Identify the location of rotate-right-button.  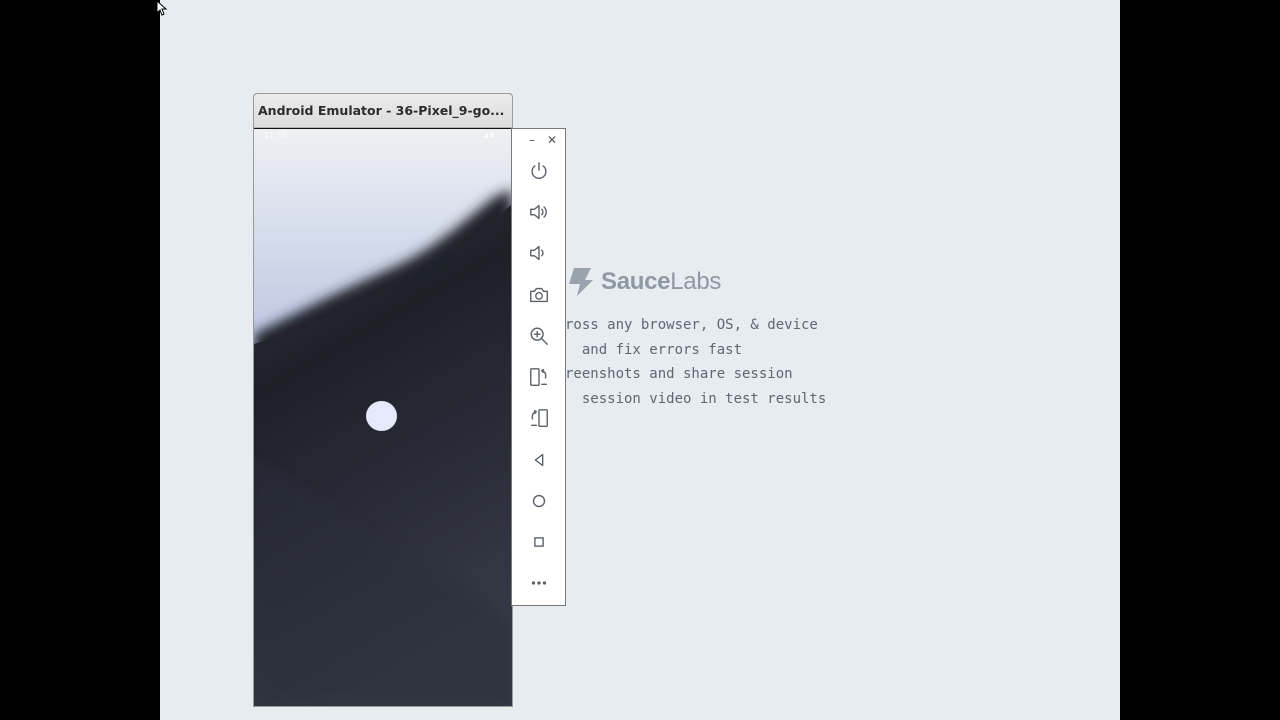
(539, 418).